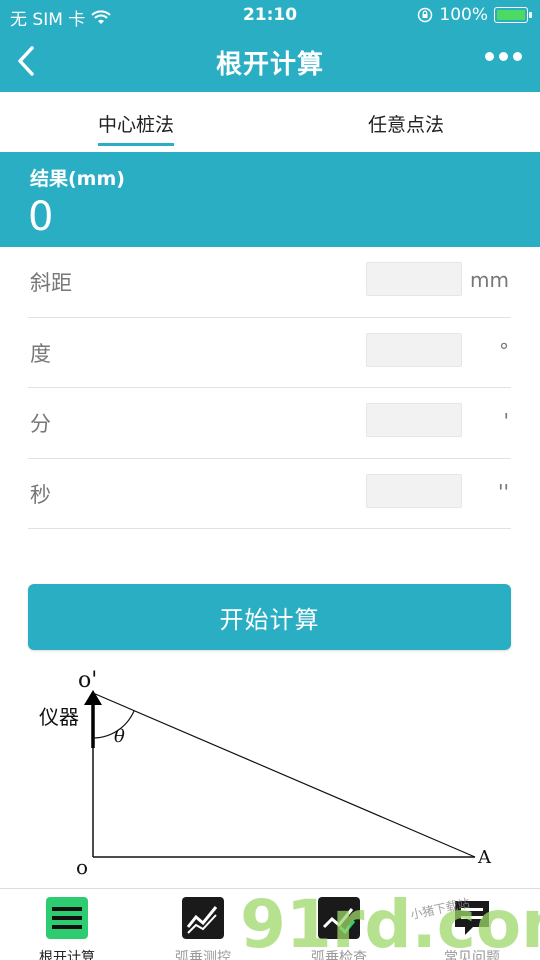 Image resolution: width=540 pixels, height=960 pixels. What do you see at coordinates (269, 617) in the screenshot?
I see `calculate-button: 开始计算` at bounding box center [269, 617].